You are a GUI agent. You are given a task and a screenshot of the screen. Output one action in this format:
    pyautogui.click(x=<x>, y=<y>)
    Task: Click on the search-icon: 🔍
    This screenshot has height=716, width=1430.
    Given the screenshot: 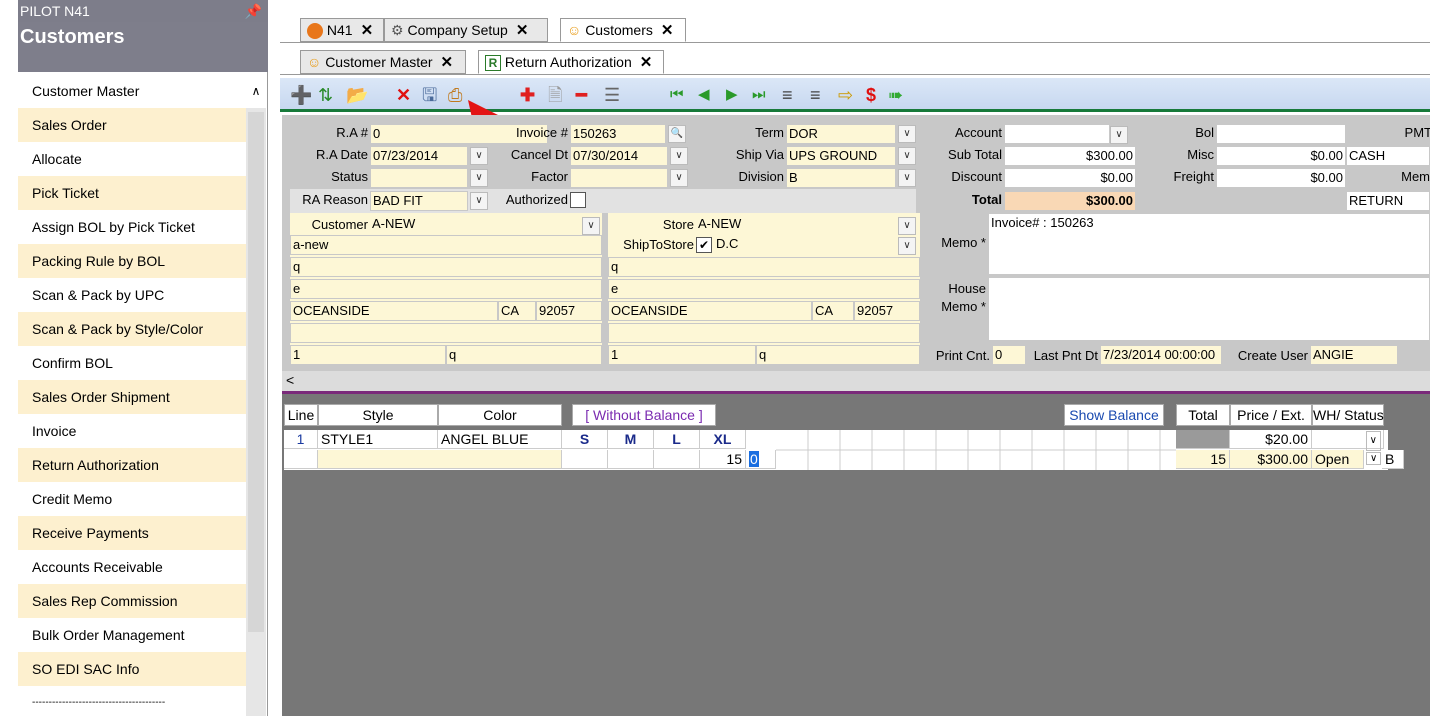 What is the action you would take?
    pyautogui.click(x=677, y=134)
    